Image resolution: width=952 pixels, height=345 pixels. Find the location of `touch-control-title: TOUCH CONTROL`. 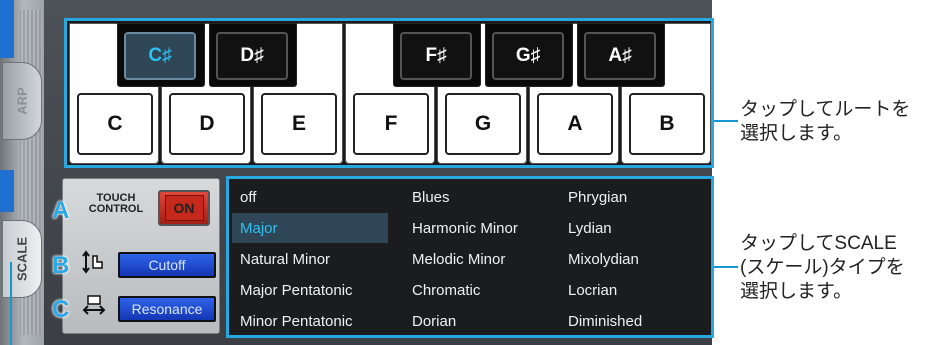

touch-control-title: TOUCH CONTROL is located at coordinates (116, 204).